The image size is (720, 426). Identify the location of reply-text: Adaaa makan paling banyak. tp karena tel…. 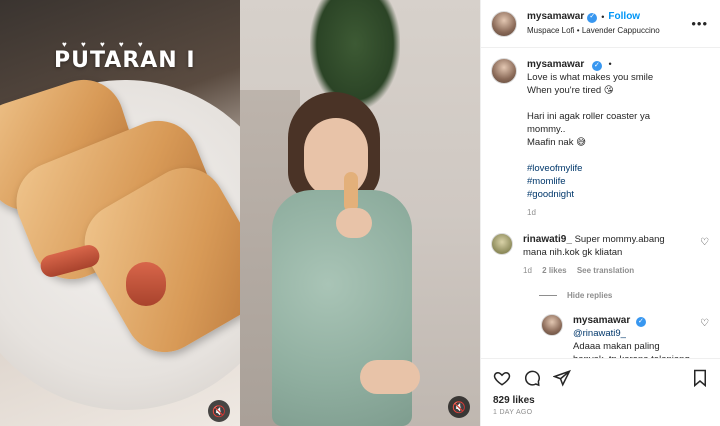
(631, 349).